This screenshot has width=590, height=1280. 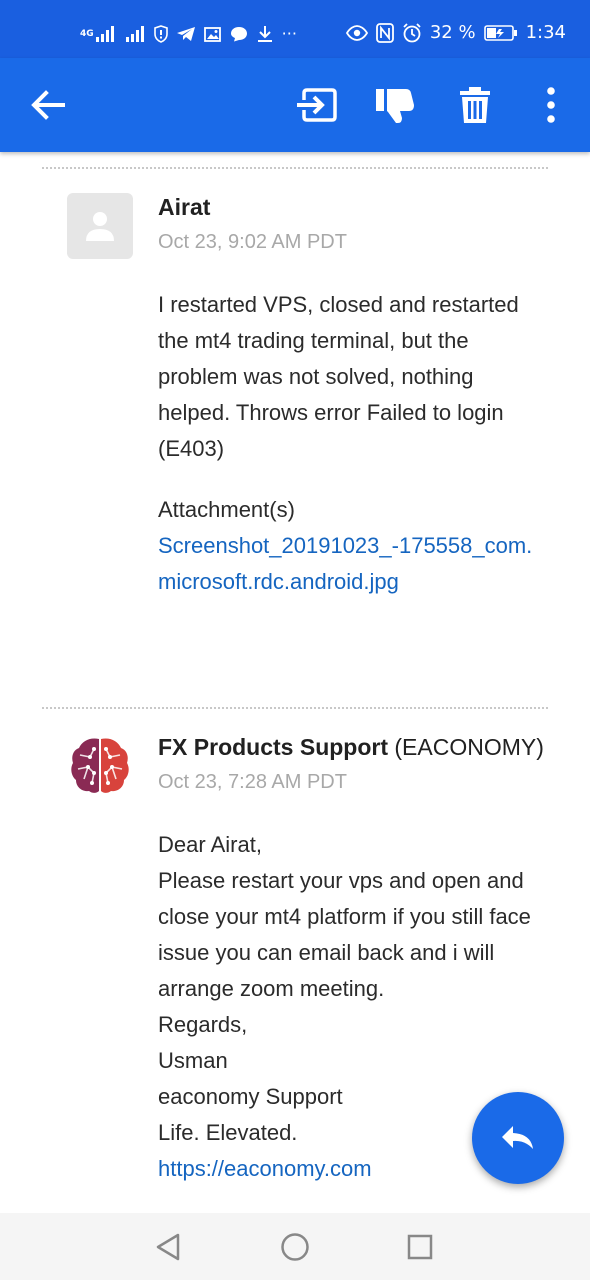 What do you see at coordinates (135, 33) in the screenshot?
I see `signal-bars-icon` at bounding box center [135, 33].